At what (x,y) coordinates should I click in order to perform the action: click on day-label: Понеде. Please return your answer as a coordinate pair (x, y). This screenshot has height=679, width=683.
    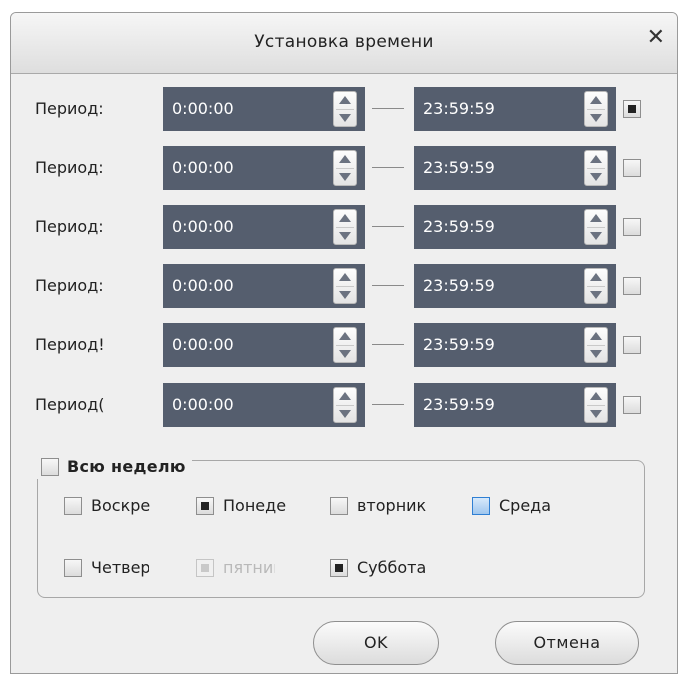
    Looking at the image, I should click on (255, 505).